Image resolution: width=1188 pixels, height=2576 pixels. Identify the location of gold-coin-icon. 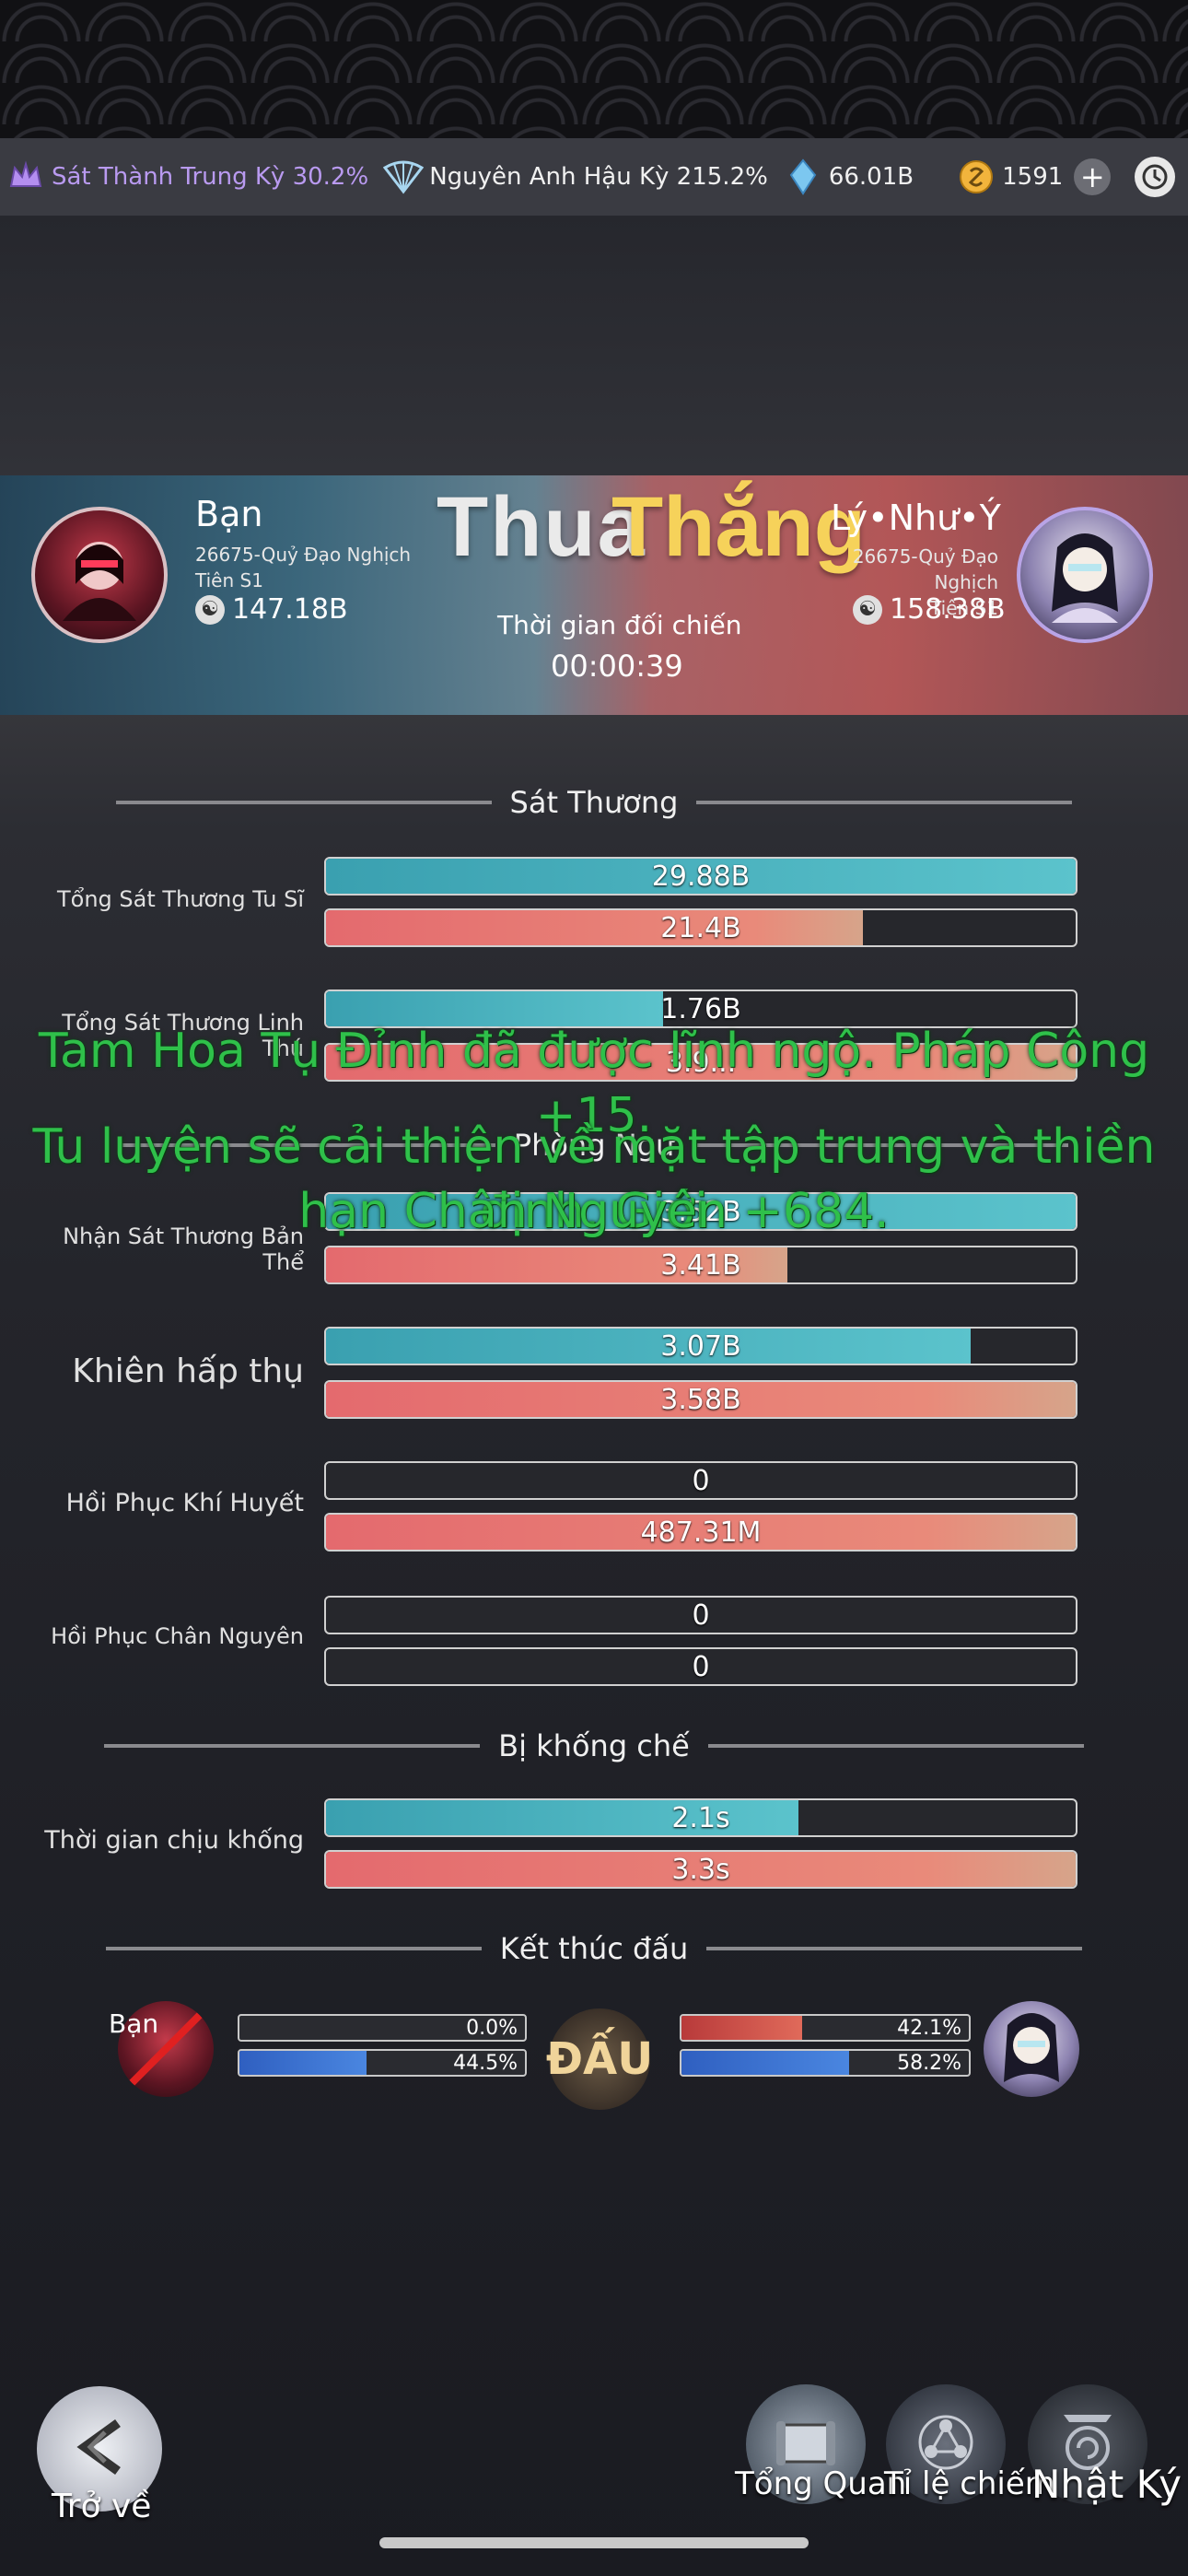
(976, 177).